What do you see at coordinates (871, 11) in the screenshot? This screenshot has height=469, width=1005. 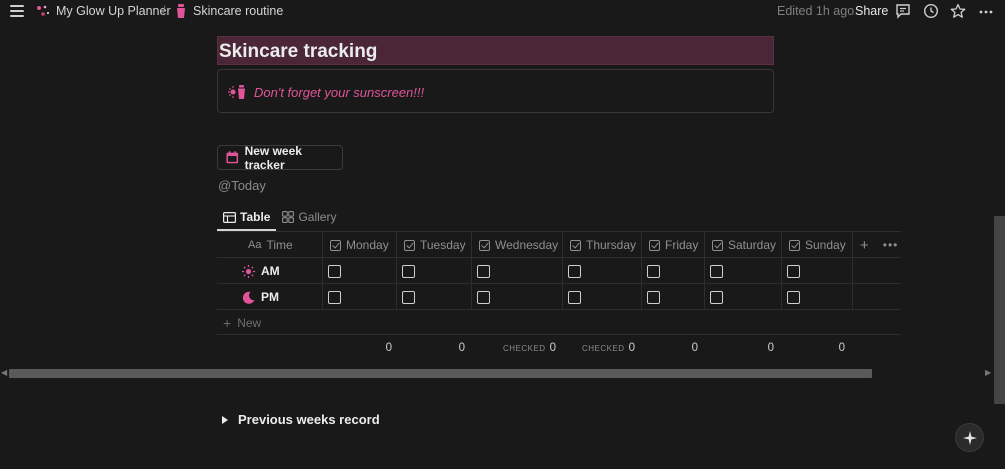 I see `share-button: Share` at bounding box center [871, 11].